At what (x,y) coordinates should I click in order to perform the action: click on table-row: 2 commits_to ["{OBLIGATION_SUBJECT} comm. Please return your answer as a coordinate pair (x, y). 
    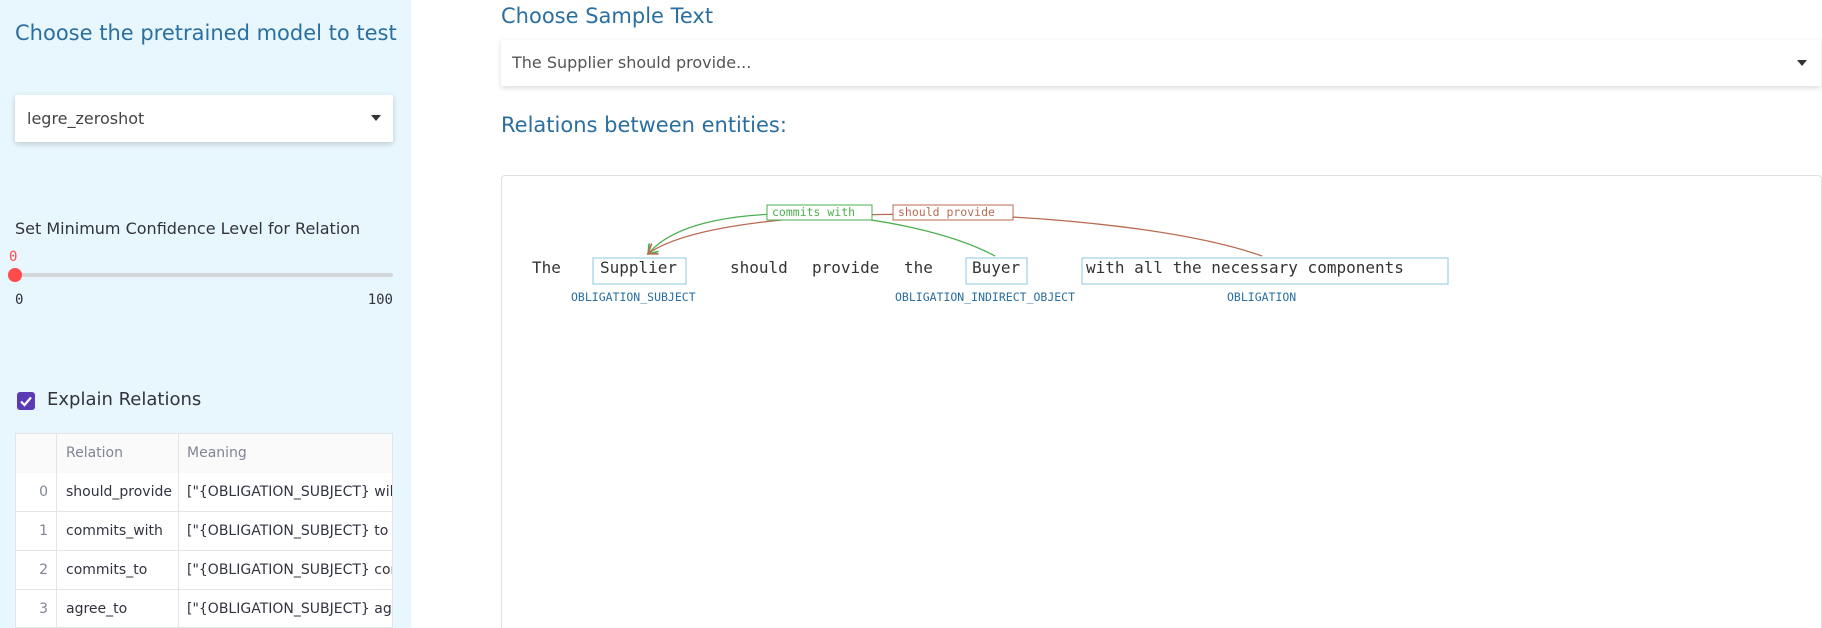
    Looking at the image, I should click on (204, 570).